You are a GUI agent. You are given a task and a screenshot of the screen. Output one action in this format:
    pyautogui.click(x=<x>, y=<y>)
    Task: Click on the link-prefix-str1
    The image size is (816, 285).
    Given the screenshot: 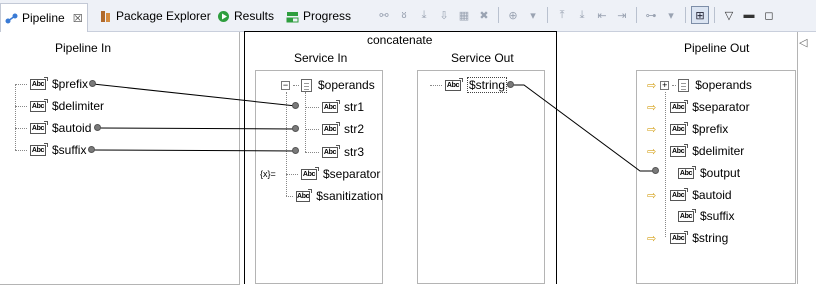 What is the action you would take?
    pyautogui.click(x=194, y=95)
    